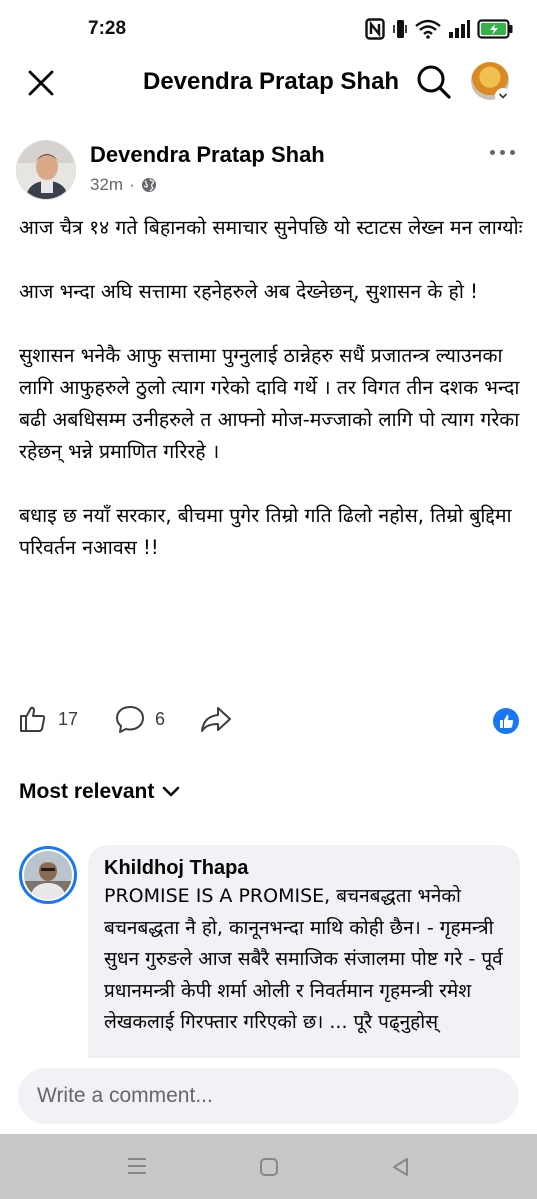 This screenshot has width=537, height=1199. I want to click on commenter-avatar, so click(48, 875).